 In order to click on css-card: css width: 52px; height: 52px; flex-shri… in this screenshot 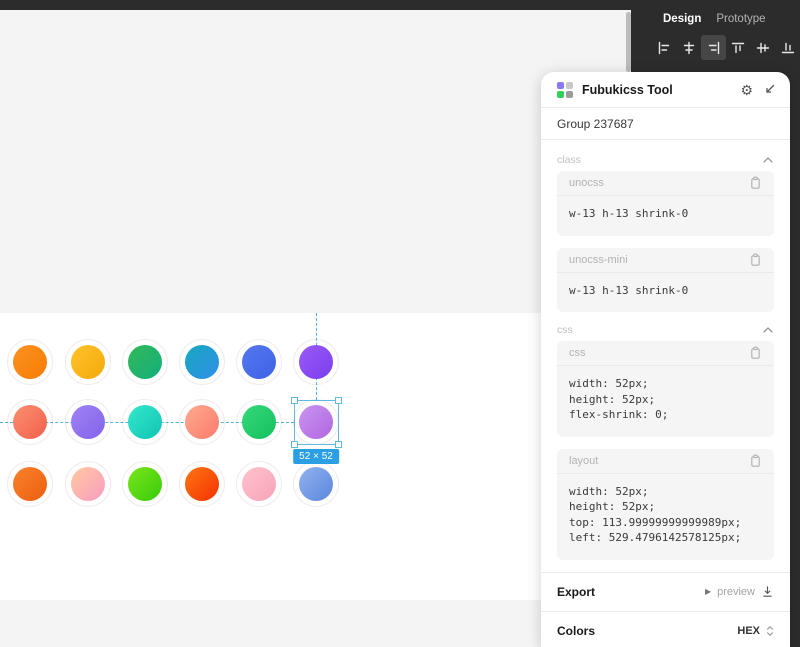, I will do `click(665, 389)`.